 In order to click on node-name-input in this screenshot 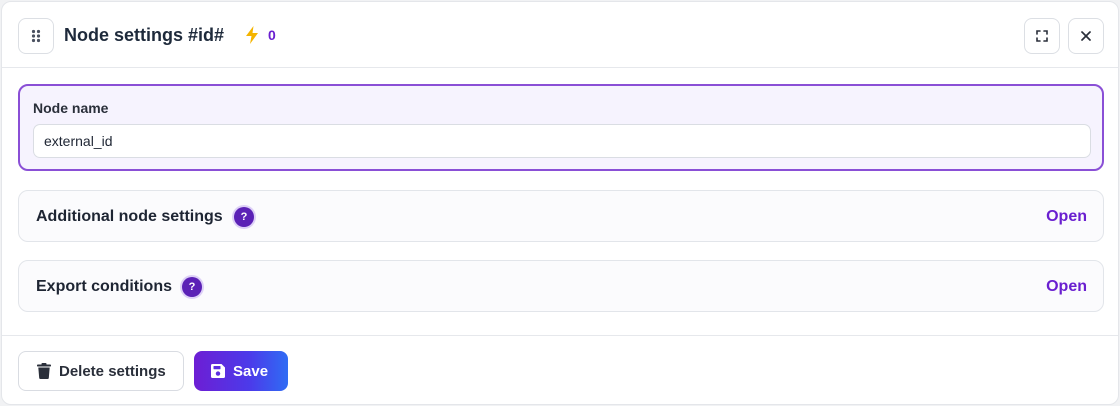, I will do `click(562, 141)`.